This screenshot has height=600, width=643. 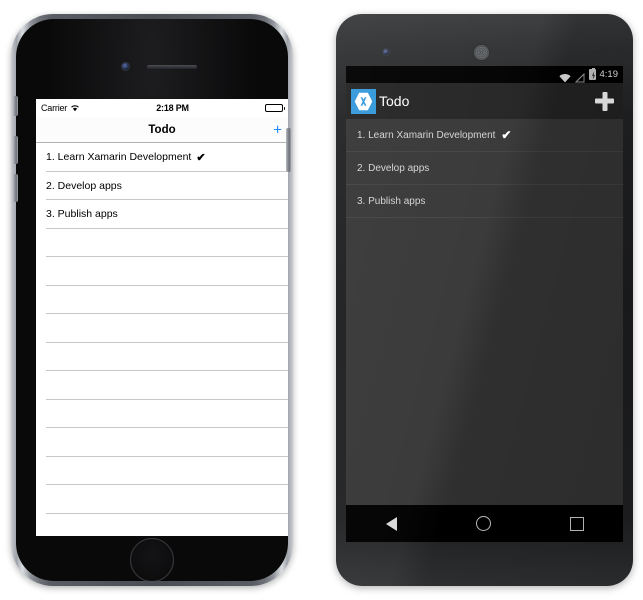 I want to click on android-navigation-bar, so click(x=484, y=523).